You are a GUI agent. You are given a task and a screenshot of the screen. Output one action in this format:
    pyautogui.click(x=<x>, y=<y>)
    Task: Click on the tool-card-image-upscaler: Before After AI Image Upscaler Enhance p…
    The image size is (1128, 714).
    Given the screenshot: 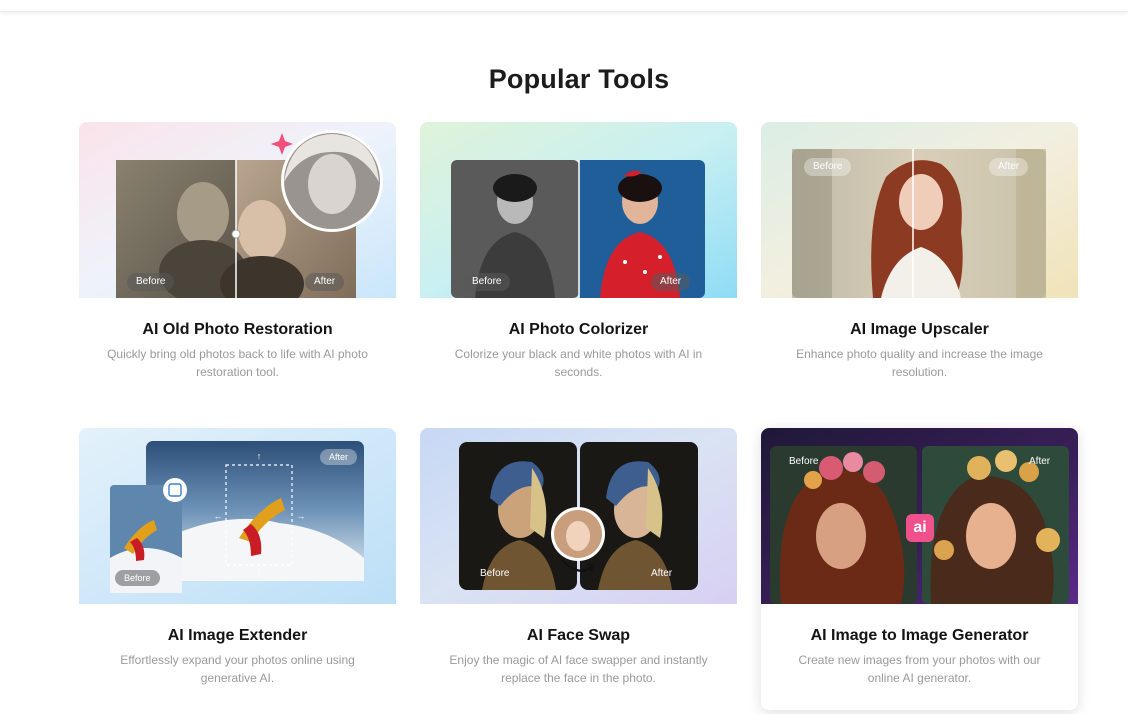 What is the action you would take?
    pyautogui.click(x=919, y=263)
    